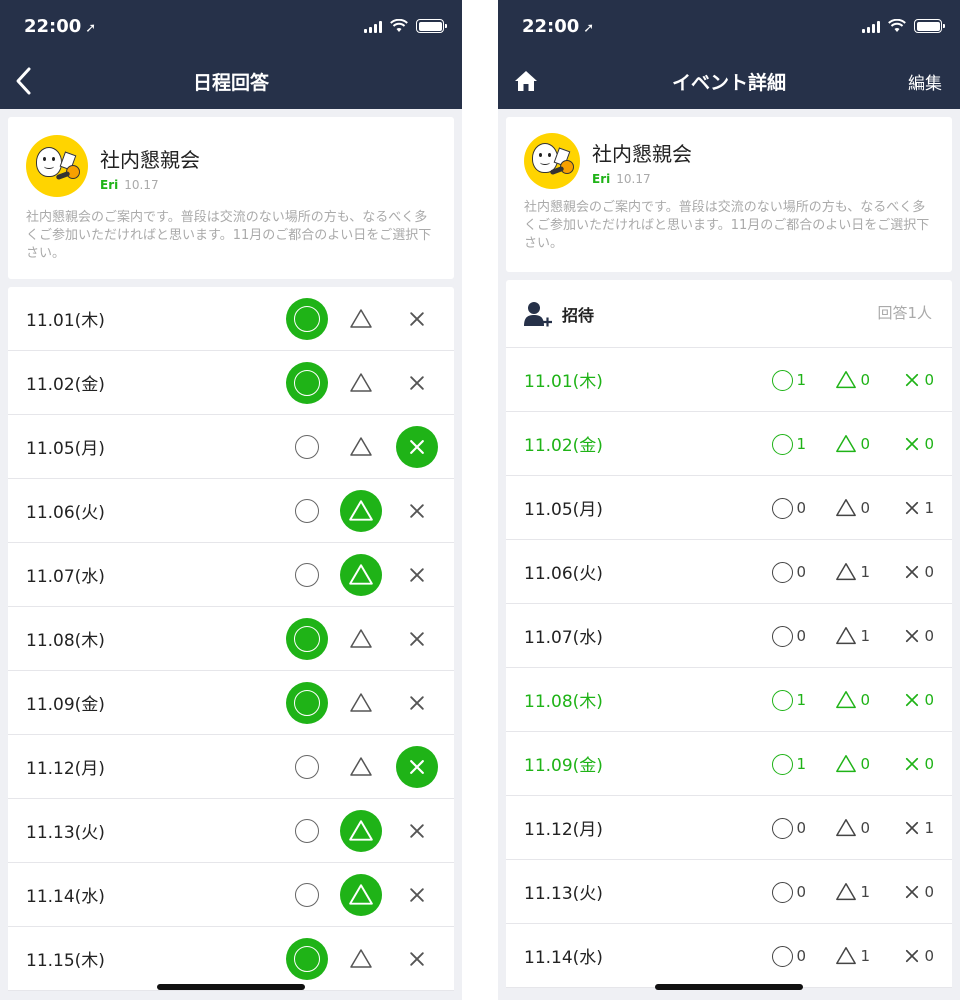  Describe the element at coordinates (729, 700) in the screenshot. I see `date-tally-row: 11.08(木) 1 0 0` at that location.